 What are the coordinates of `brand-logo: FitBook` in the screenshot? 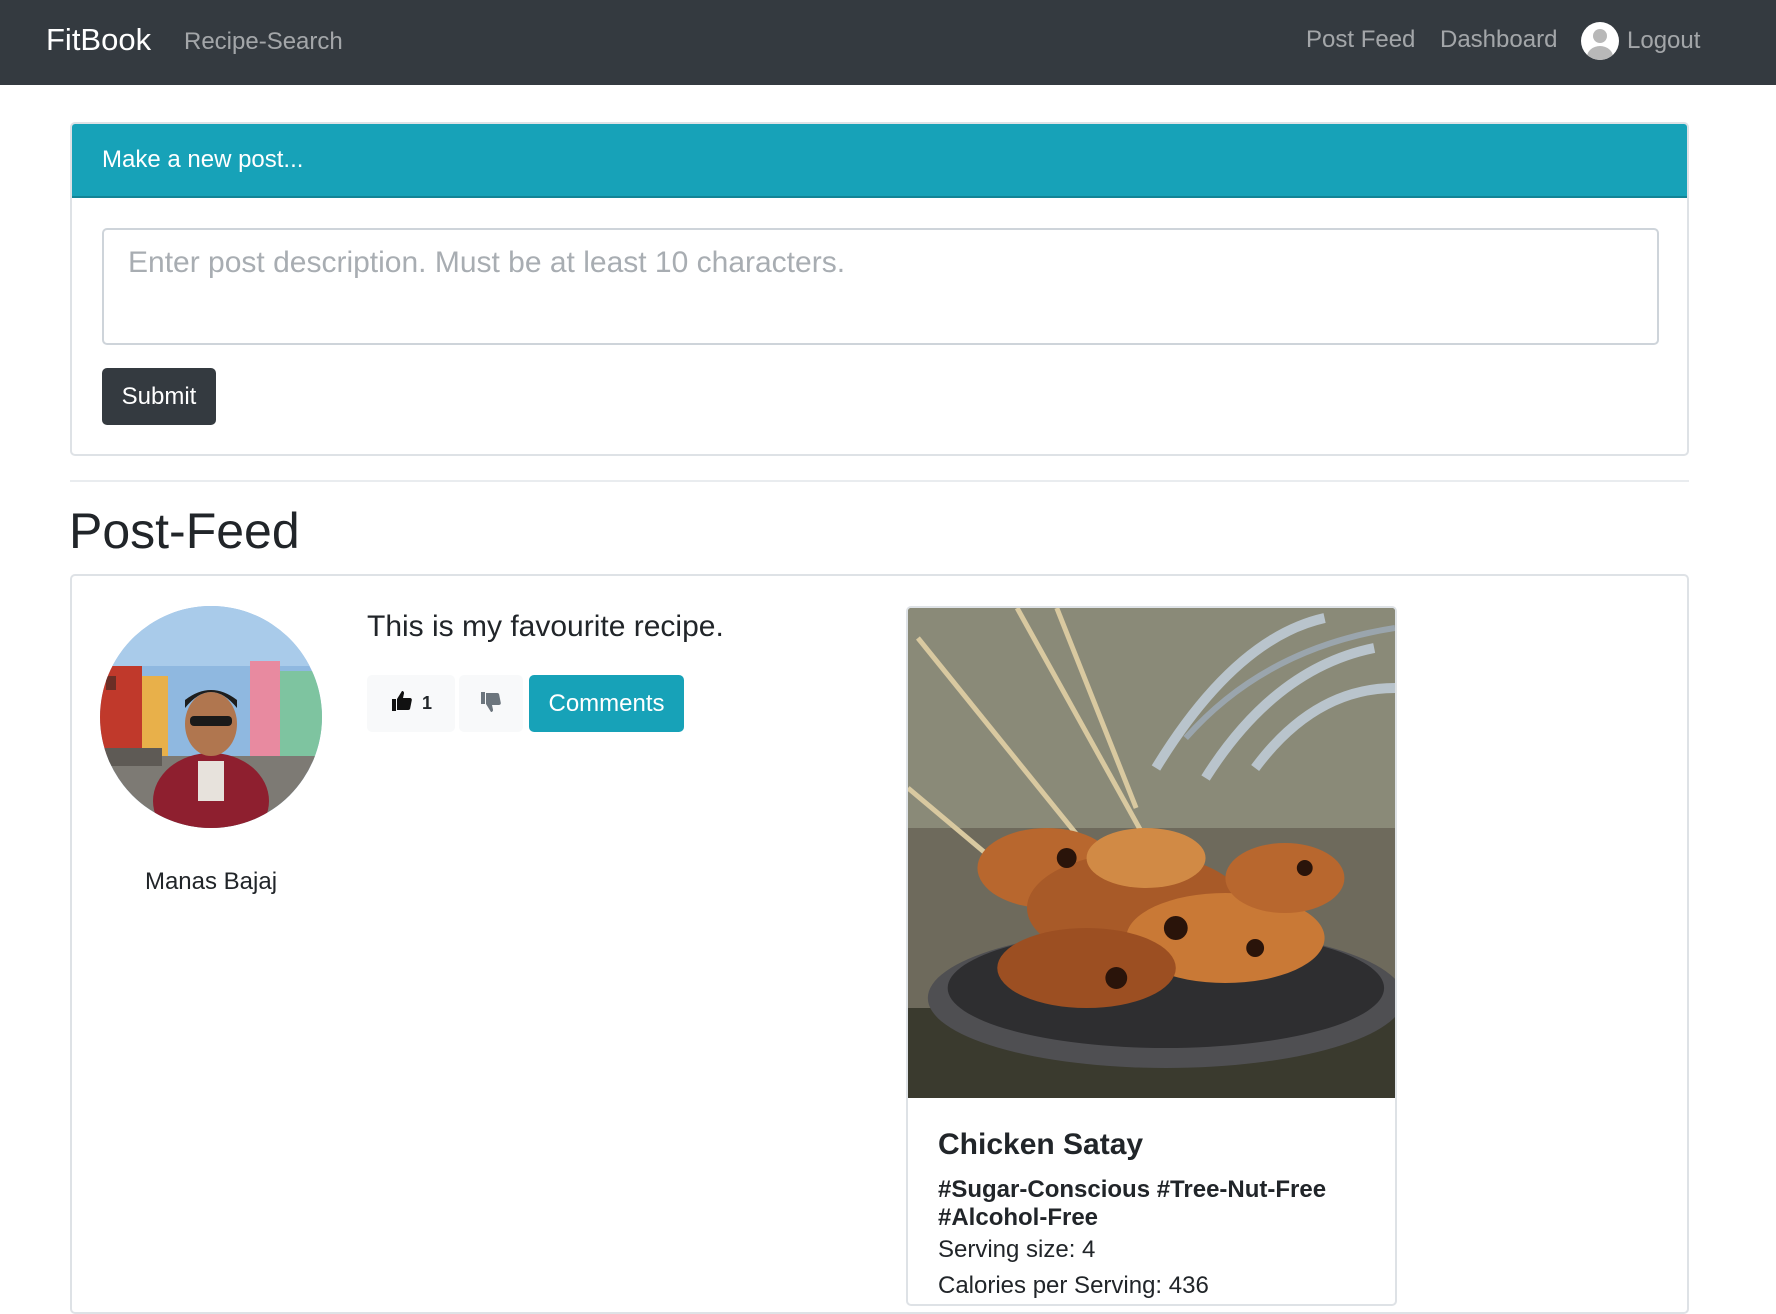 It's located at (98, 40).